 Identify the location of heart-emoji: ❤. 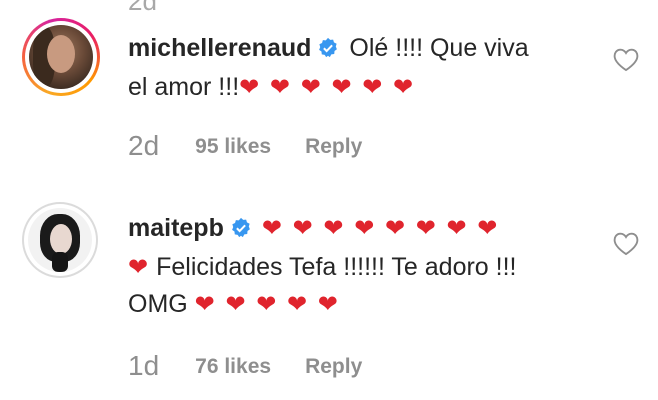
(138, 267).